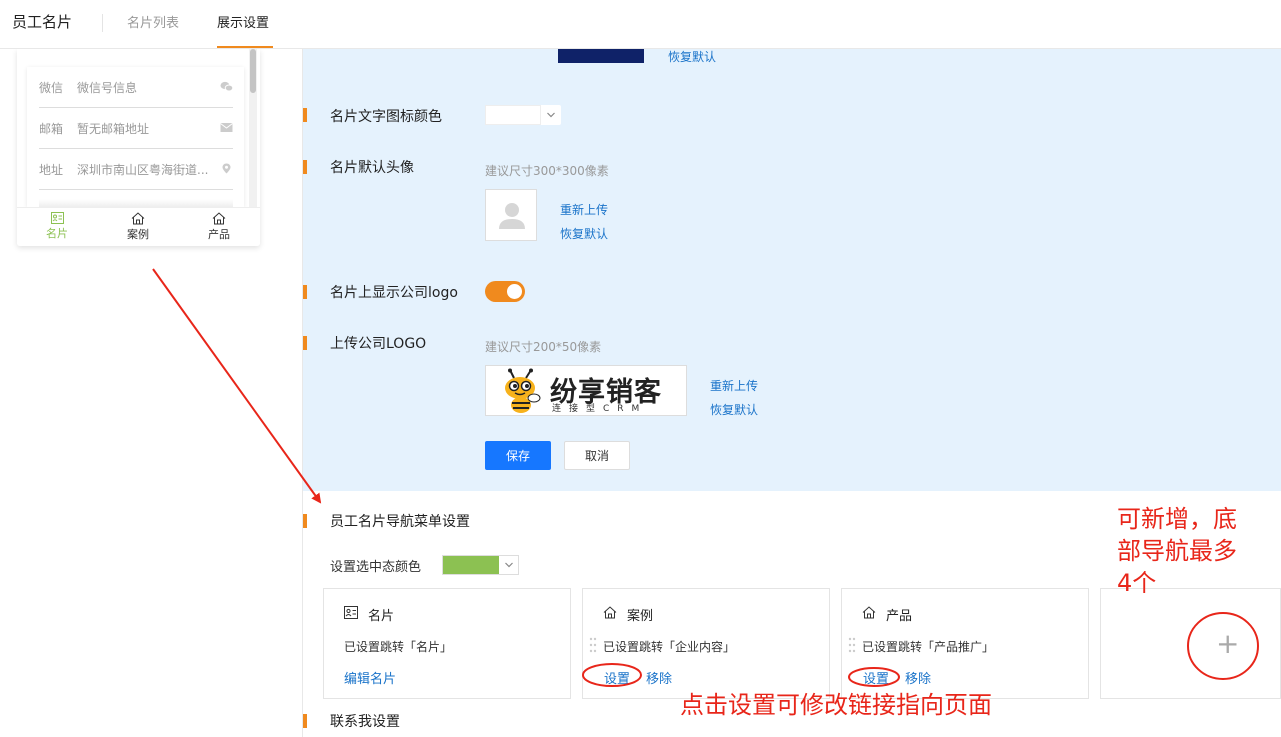 This screenshot has width=1281, height=737. Describe the element at coordinates (372, 168) in the screenshot. I see `default-avatar-label: 名片默认头像` at that location.